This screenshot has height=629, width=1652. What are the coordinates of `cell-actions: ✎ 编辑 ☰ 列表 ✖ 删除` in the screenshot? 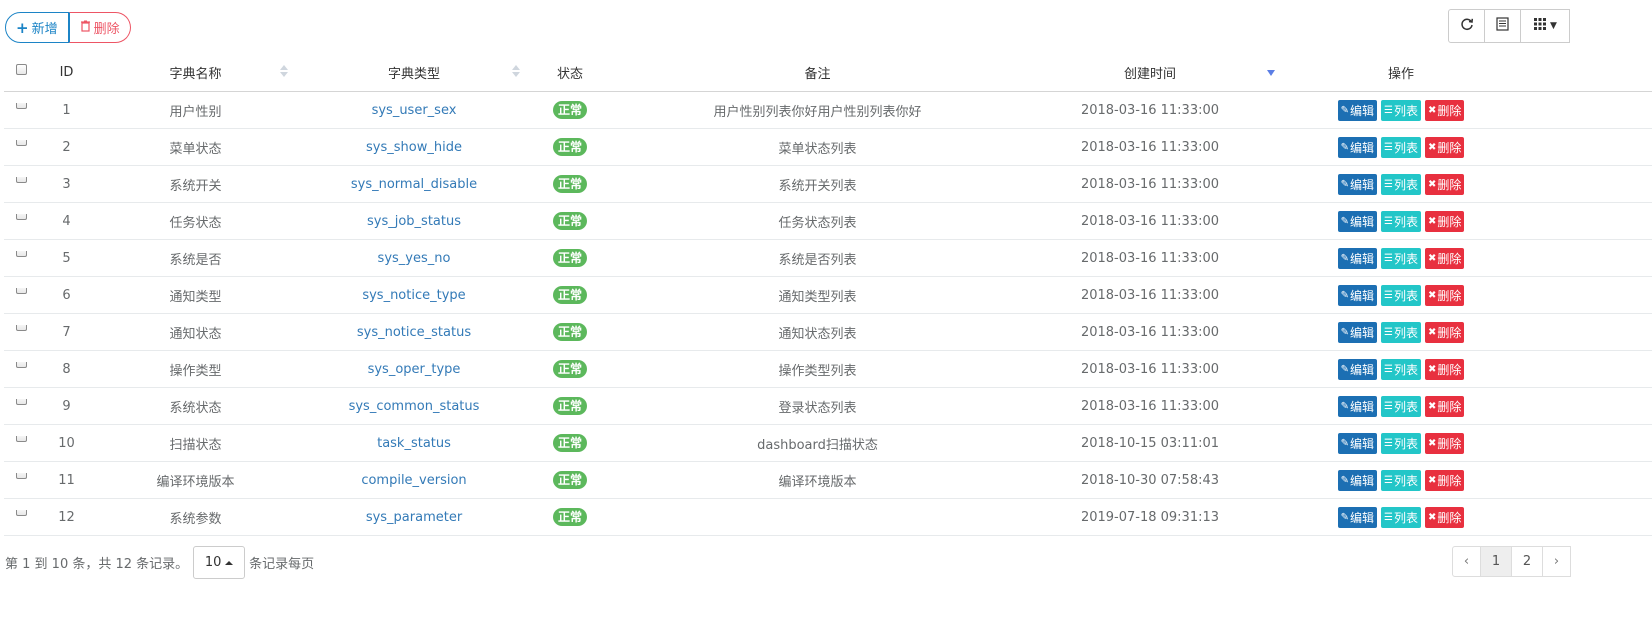 It's located at (1430, 295).